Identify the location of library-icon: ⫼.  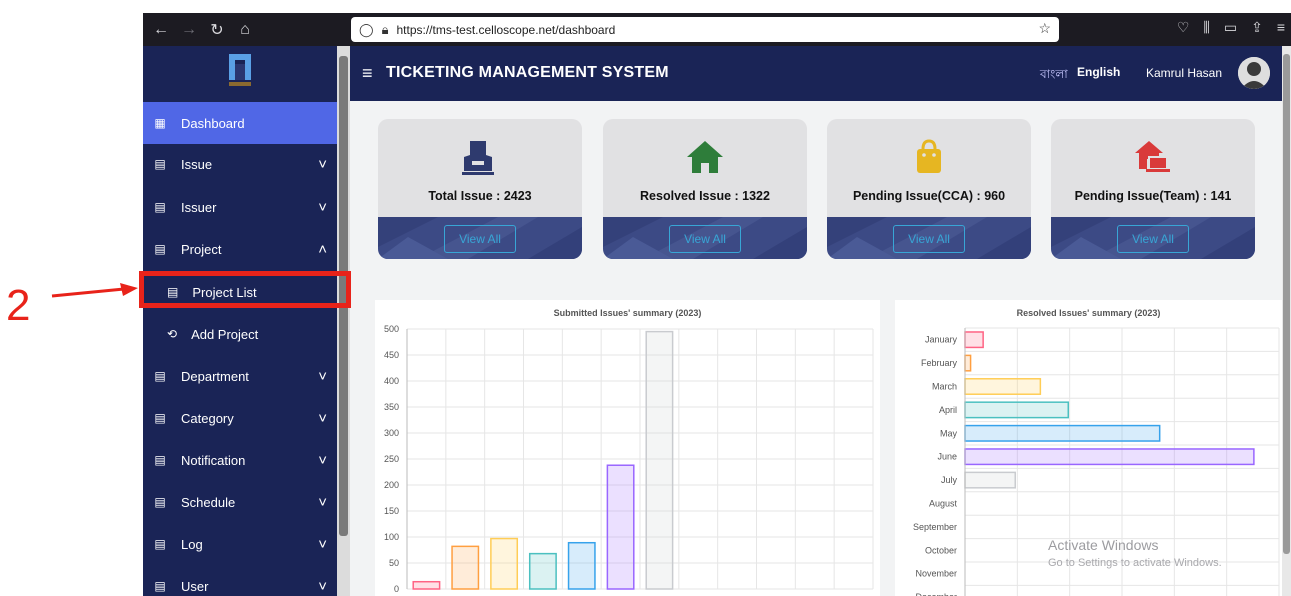
(1206, 27).